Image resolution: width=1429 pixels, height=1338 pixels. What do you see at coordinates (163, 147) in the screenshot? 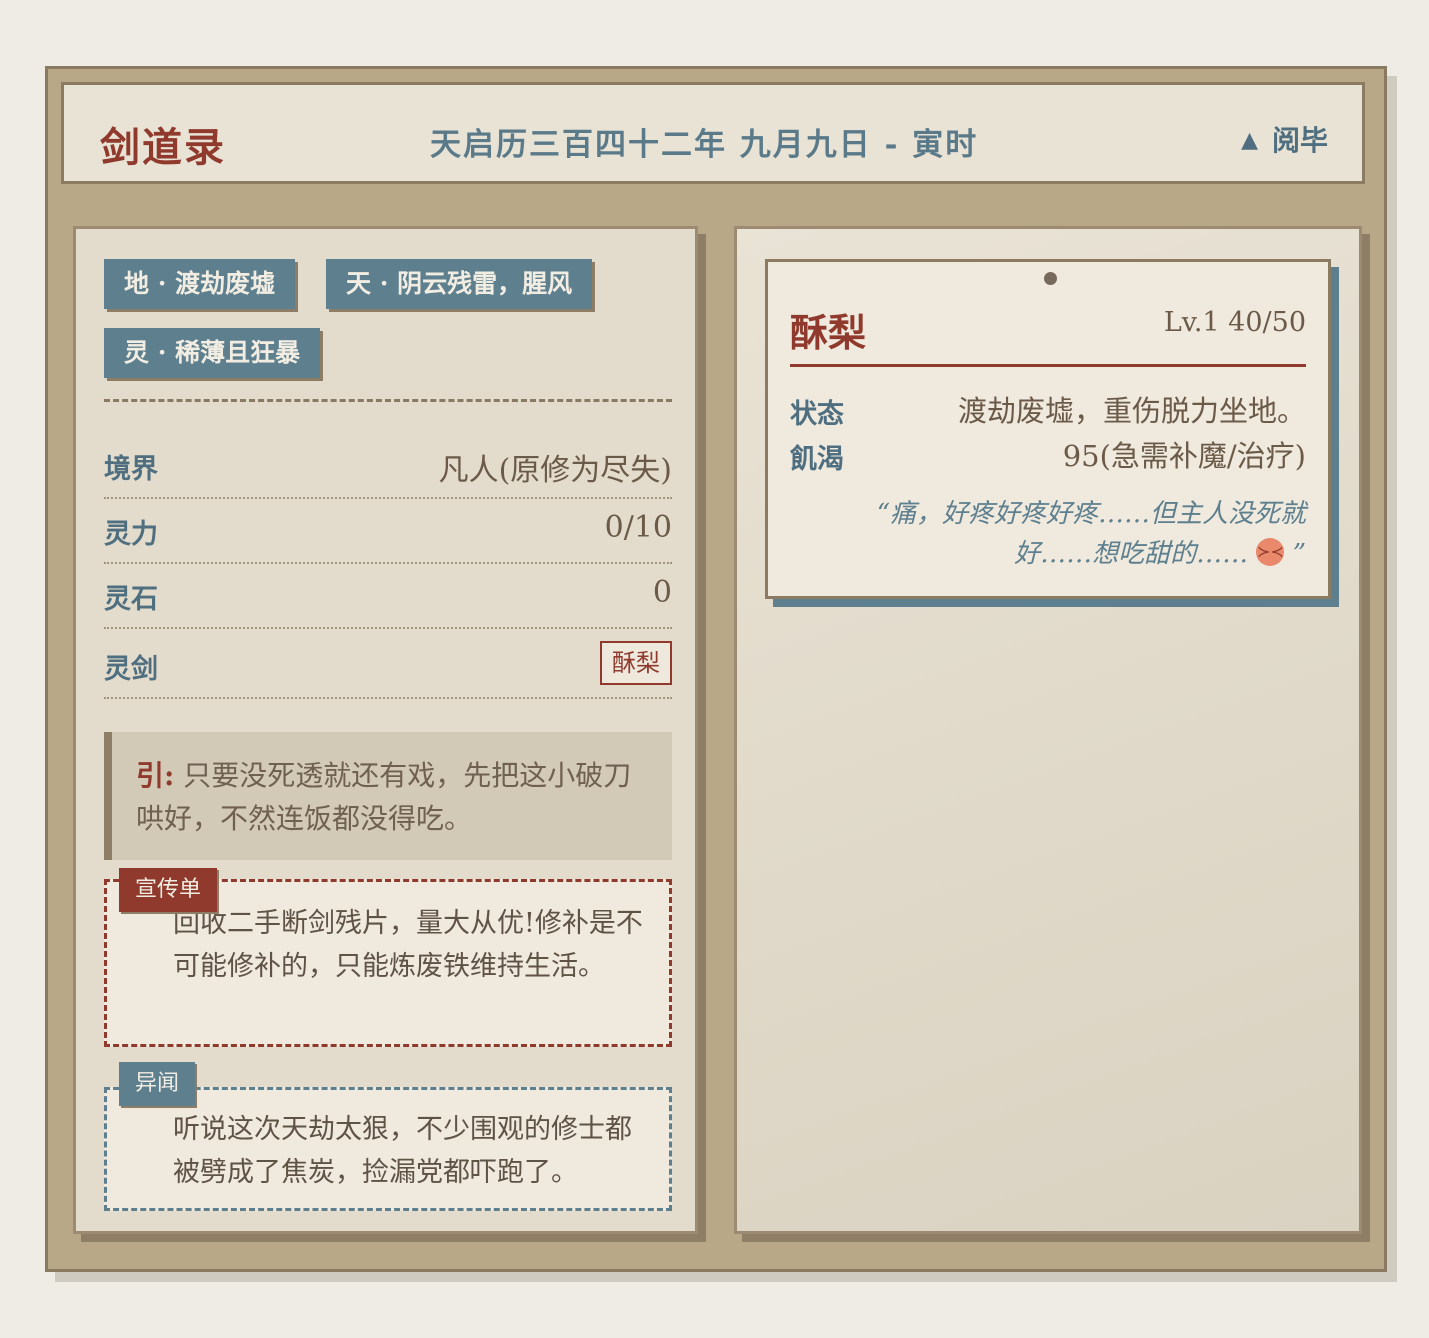
I see `app-title: 剑道录` at bounding box center [163, 147].